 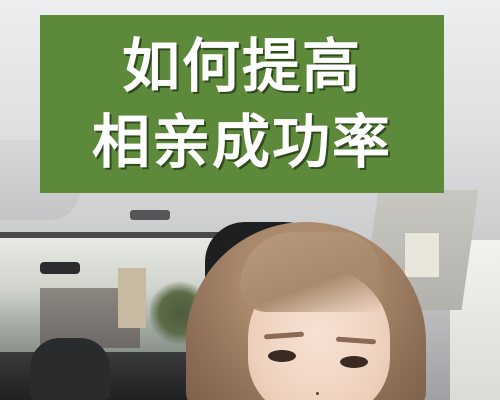 I want to click on side-mirror, so click(x=60, y=268).